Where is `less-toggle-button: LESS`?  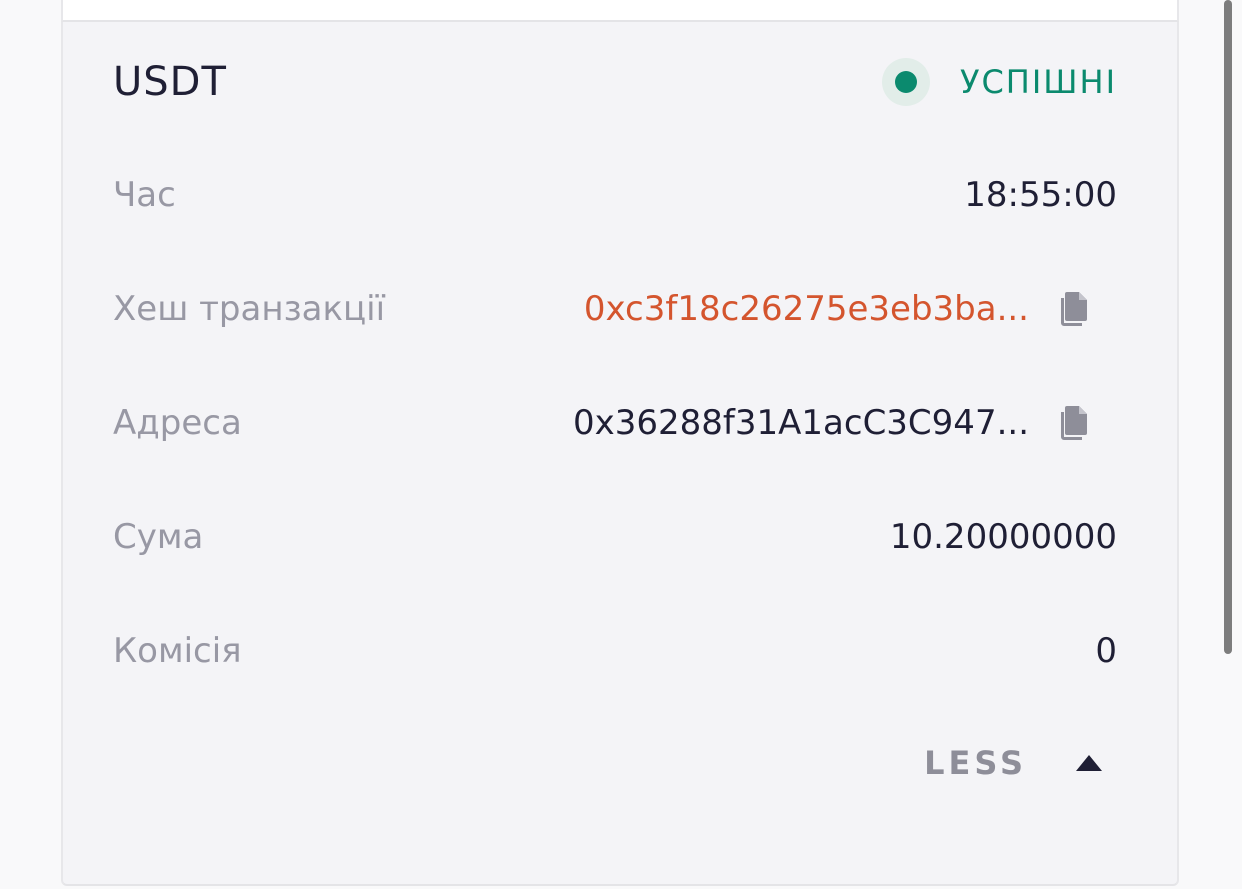
less-toggle-button: LESS is located at coordinates (1013, 763).